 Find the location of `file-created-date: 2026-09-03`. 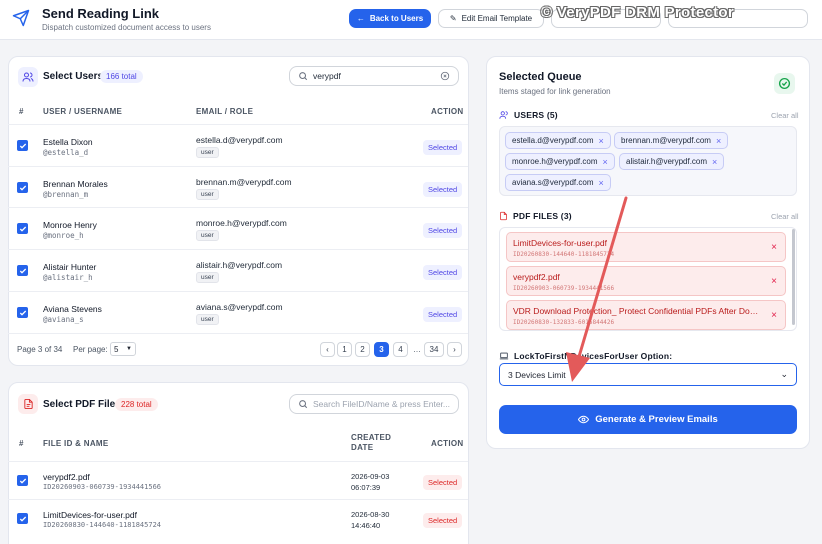

file-created-date: 2026-09-03 is located at coordinates (370, 476).